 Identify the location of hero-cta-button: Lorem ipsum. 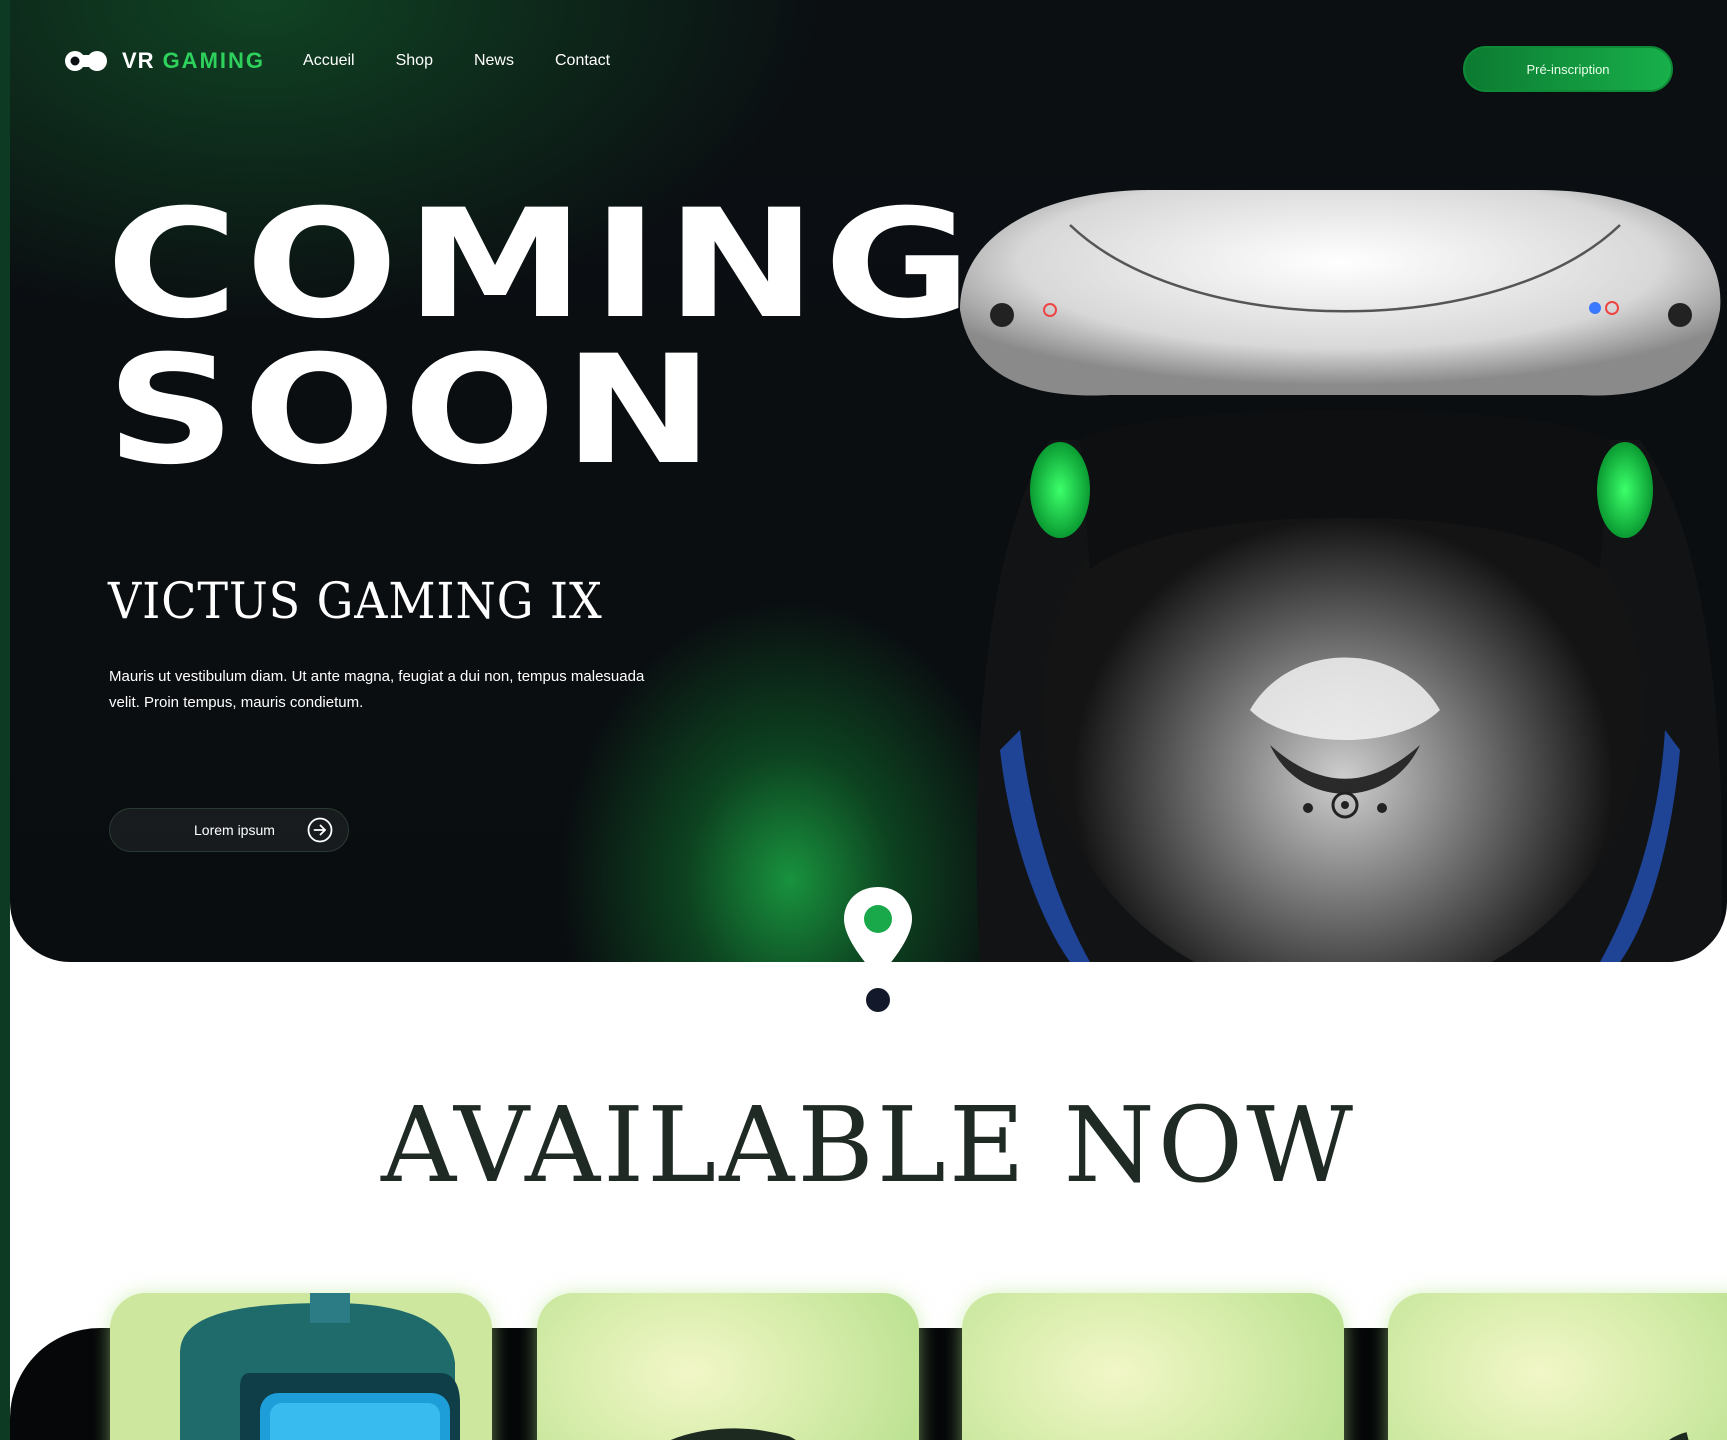
(229, 830).